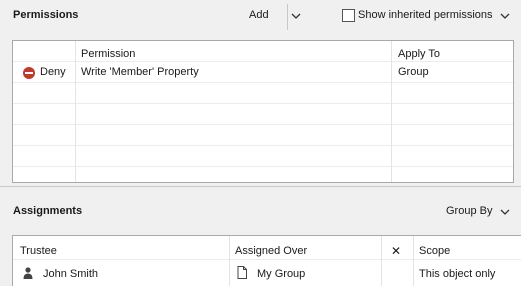 The image size is (521, 286). I want to click on user-icon, so click(28, 273).